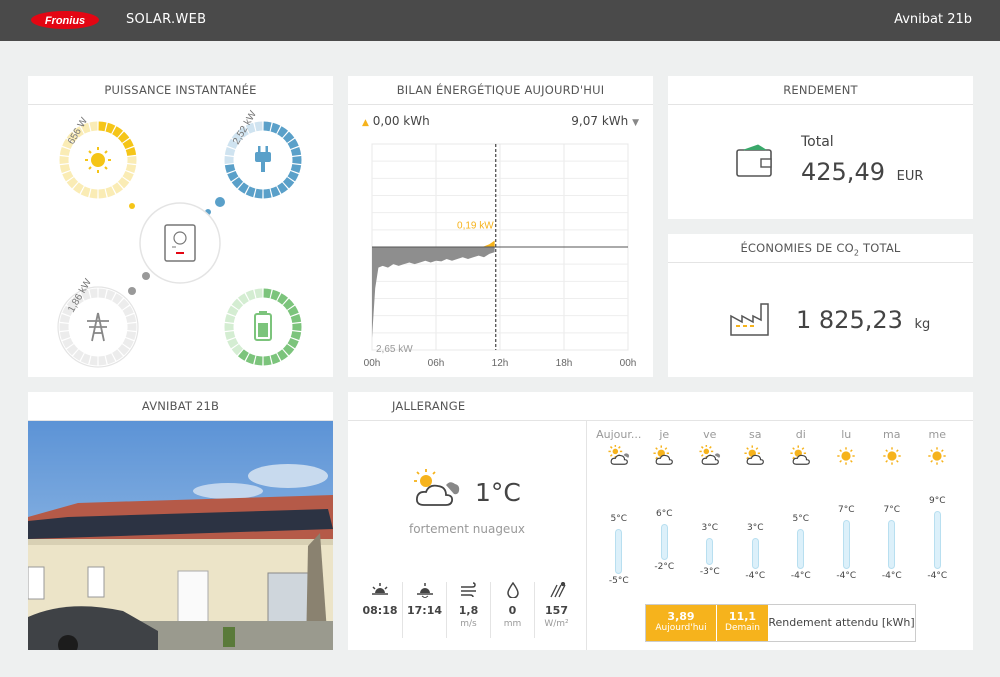 The height and width of the screenshot is (677, 1000). What do you see at coordinates (710, 513) in the screenshot?
I see `forecast-day: ve 3°C -3°C` at bounding box center [710, 513].